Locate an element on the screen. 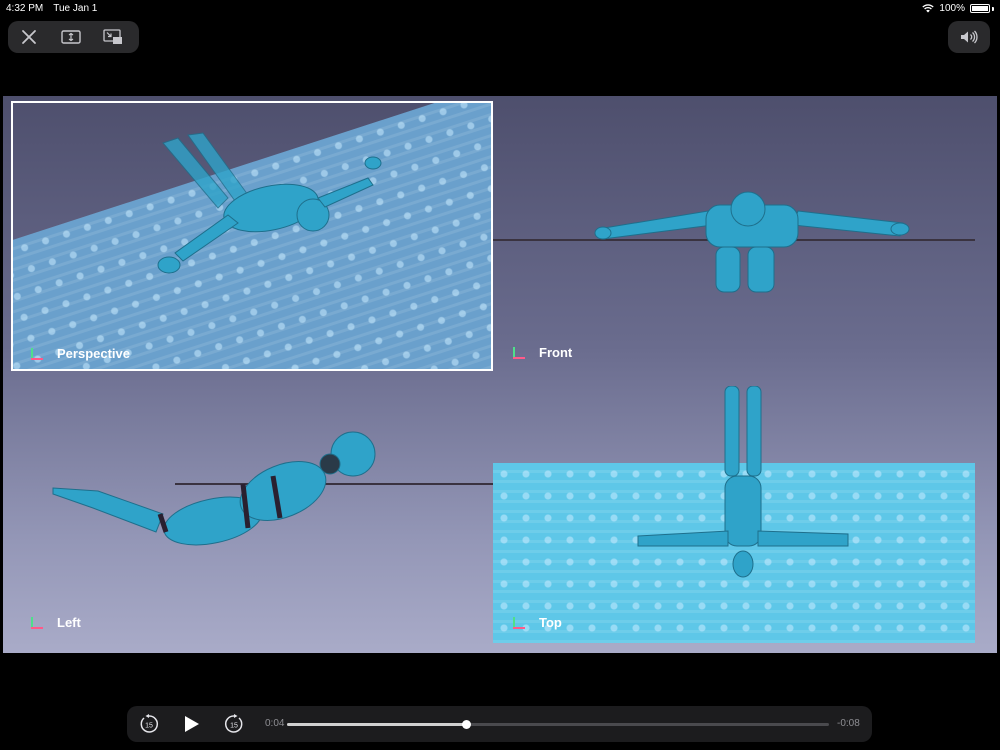 This screenshot has width=1000, height=750. skip-forward-button: 15 is located at coordinates (234, 724).